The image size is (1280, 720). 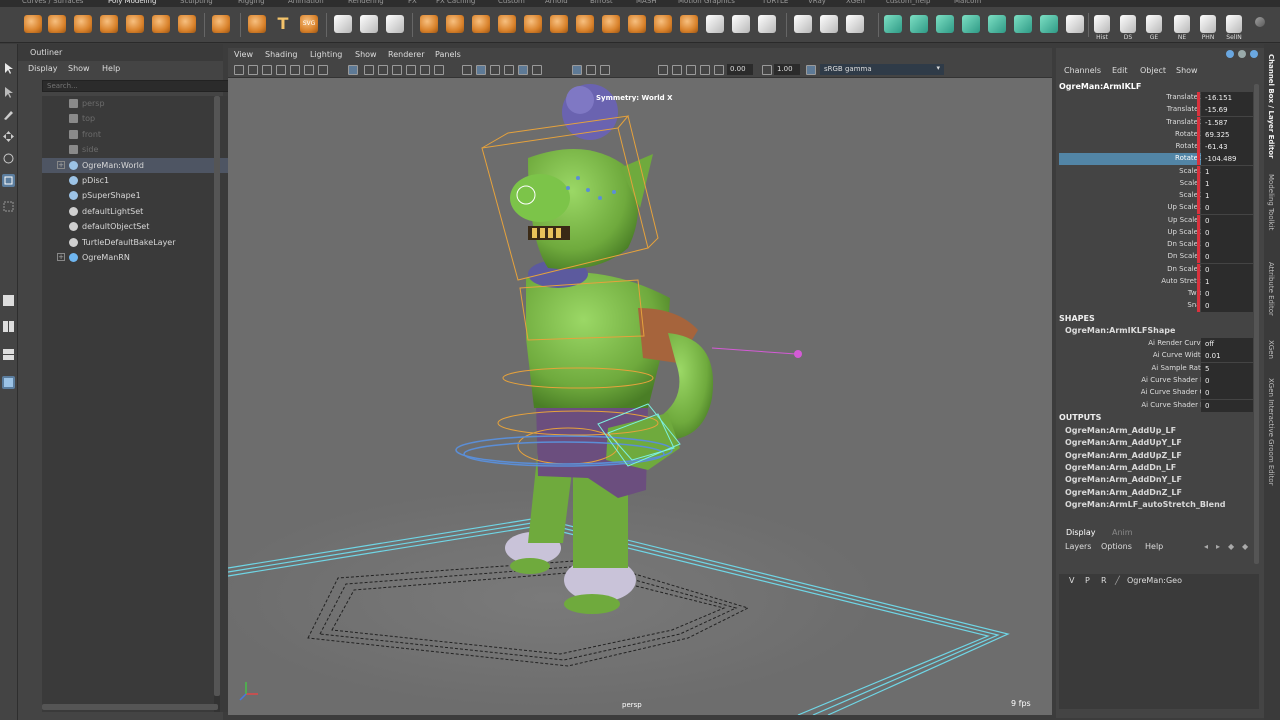 What do you see at coordinates (1156, 122) in the screenshot?
I see `channel-attribute-row: Translate Z -1.587` at bounding box center [1156, 122].